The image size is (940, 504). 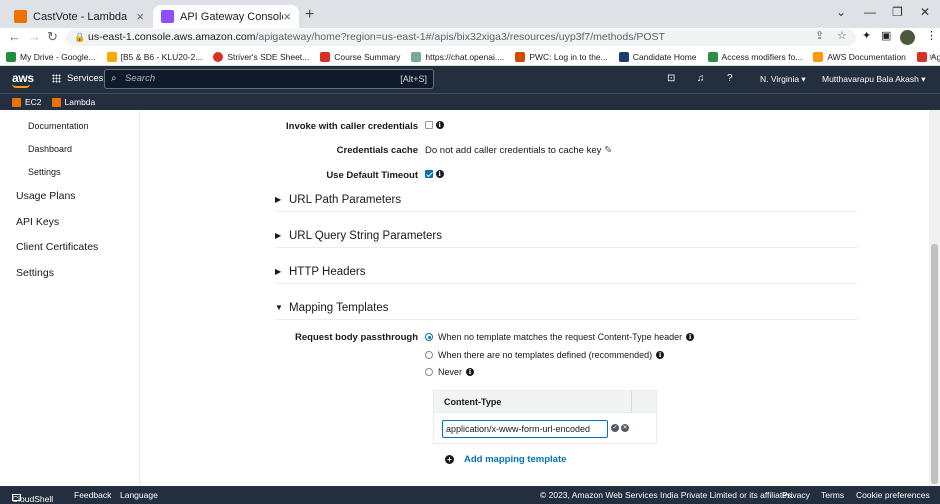 What do you see at coordinates (450, 372) in the screenshot?
I see `passthrough-option-never: Never i` at bounding box center [450, 372].